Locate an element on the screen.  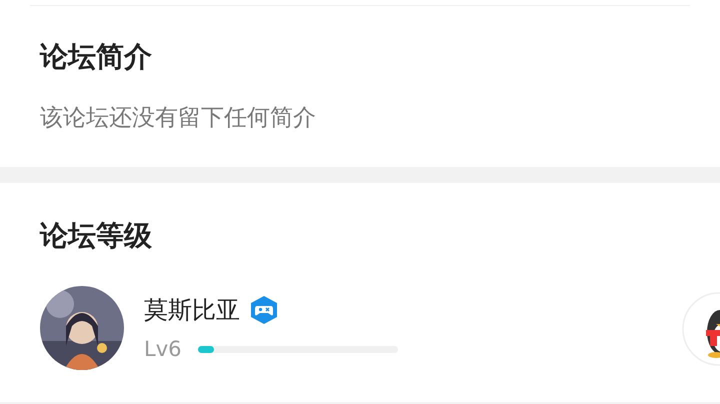
forum-description: 该论坛还没有留下任何简介 is located at coordinates (178, 118).